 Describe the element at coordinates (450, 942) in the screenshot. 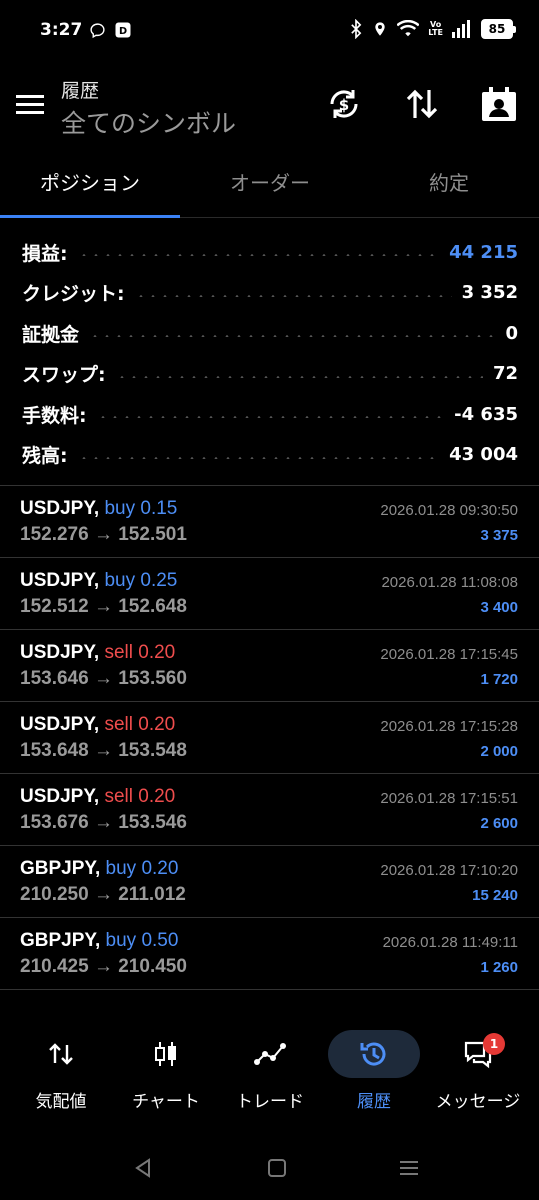

I see `trade-datetime: 2026.01.28 11:49:11` at that location.